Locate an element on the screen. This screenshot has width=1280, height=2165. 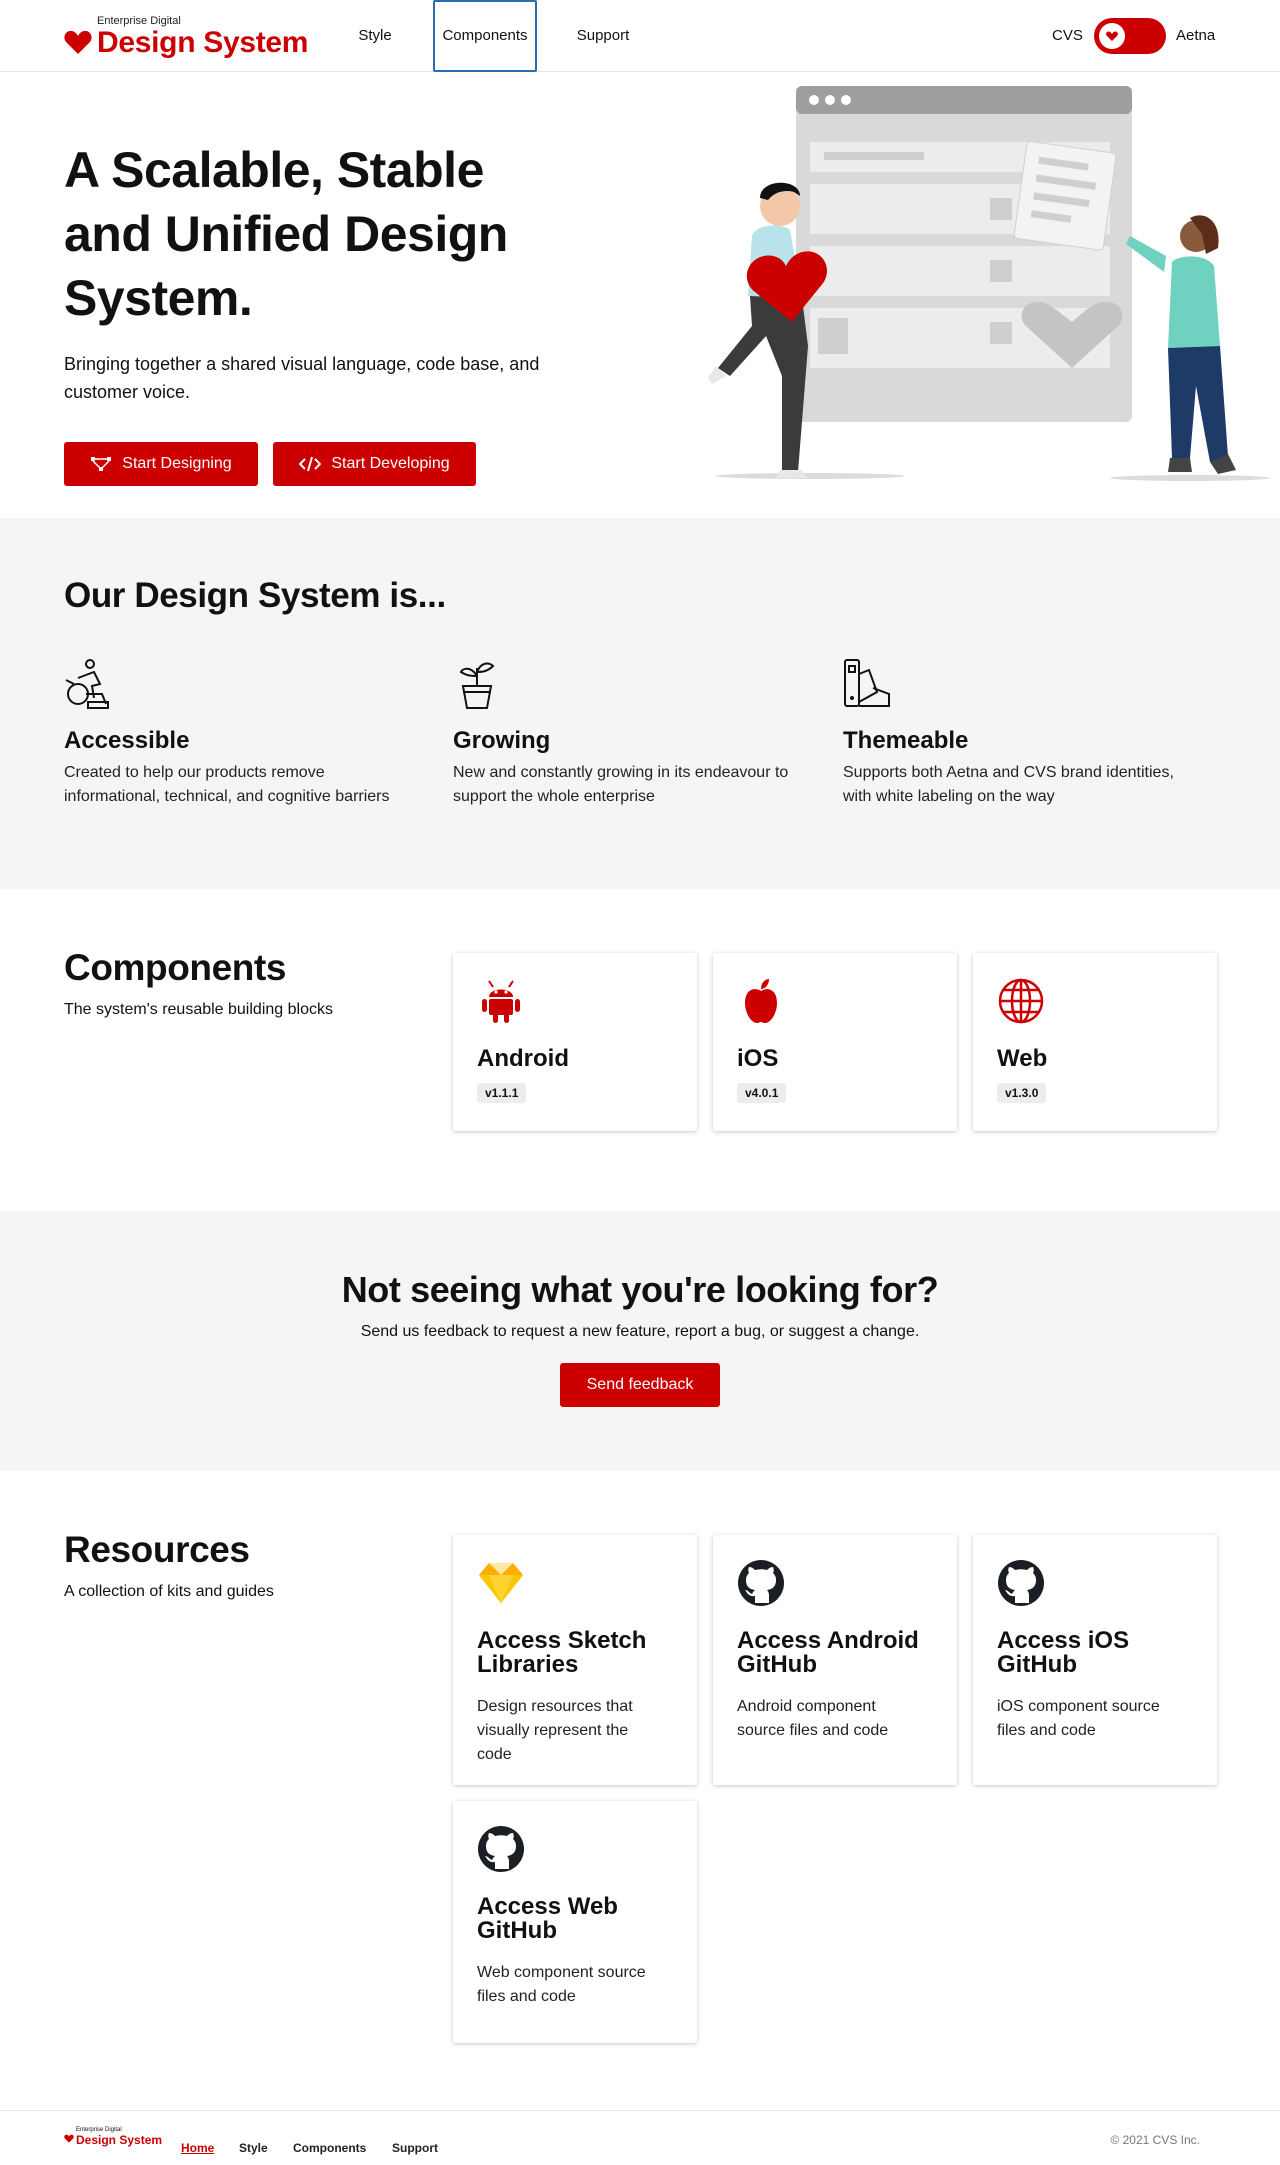
resource-card-title: Access Sketch Libraries is located at coordinates (562, 1652).